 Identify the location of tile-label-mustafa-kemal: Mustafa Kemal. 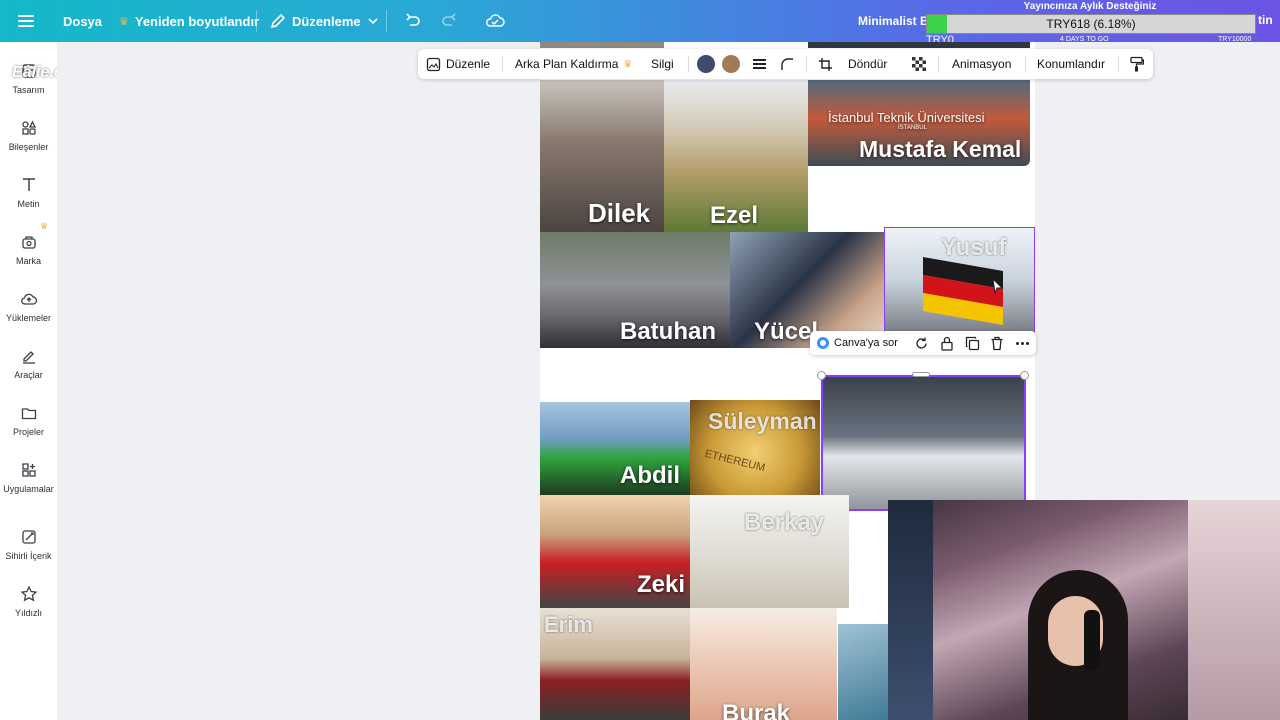
(940, 149).